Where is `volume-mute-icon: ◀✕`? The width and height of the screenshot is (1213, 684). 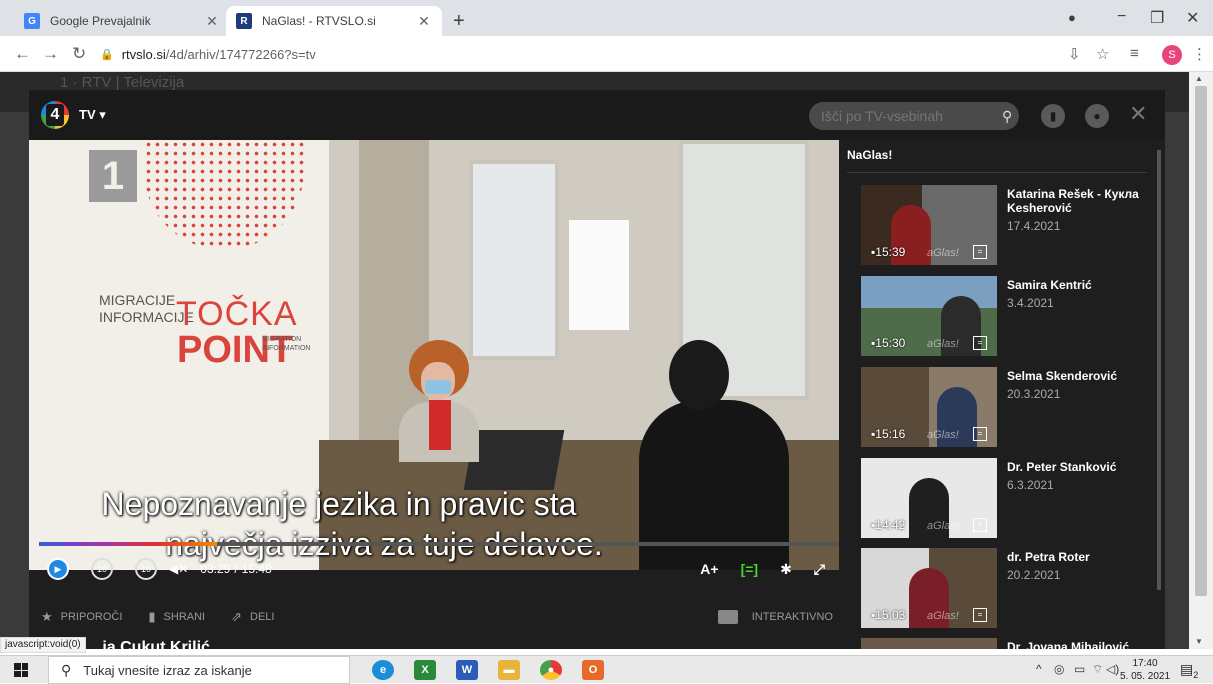 volume-mute-icon: ◀✕ is located at coordinates (178, 569).